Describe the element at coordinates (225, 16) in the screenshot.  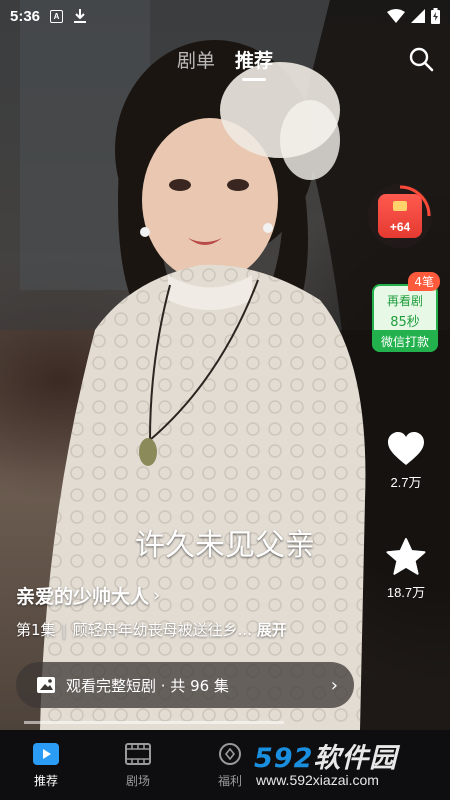
I see `status-bar: 5:36 A` at that location.